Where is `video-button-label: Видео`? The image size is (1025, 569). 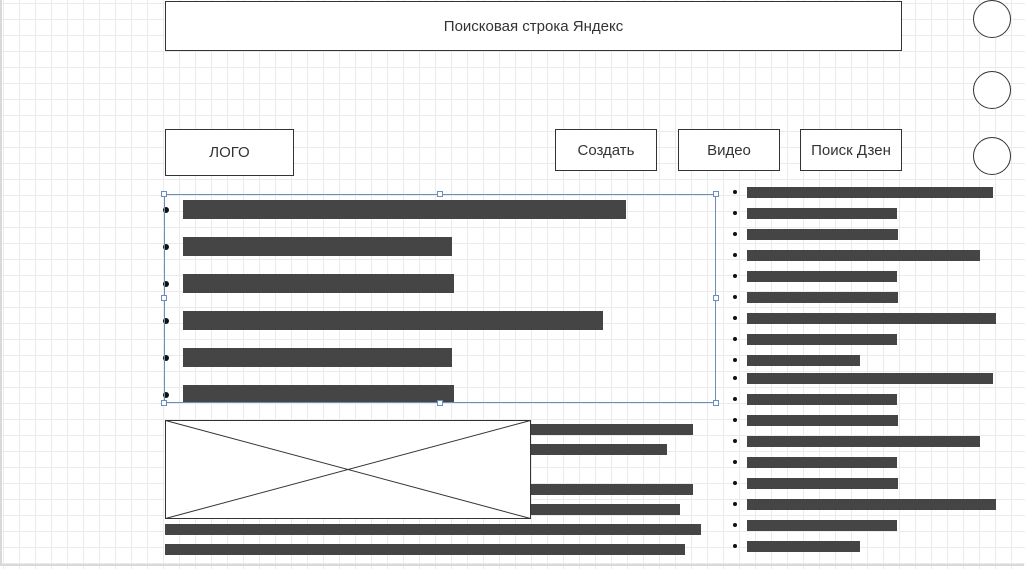 video-button-label: Видео is located at coordinates (729, 150).